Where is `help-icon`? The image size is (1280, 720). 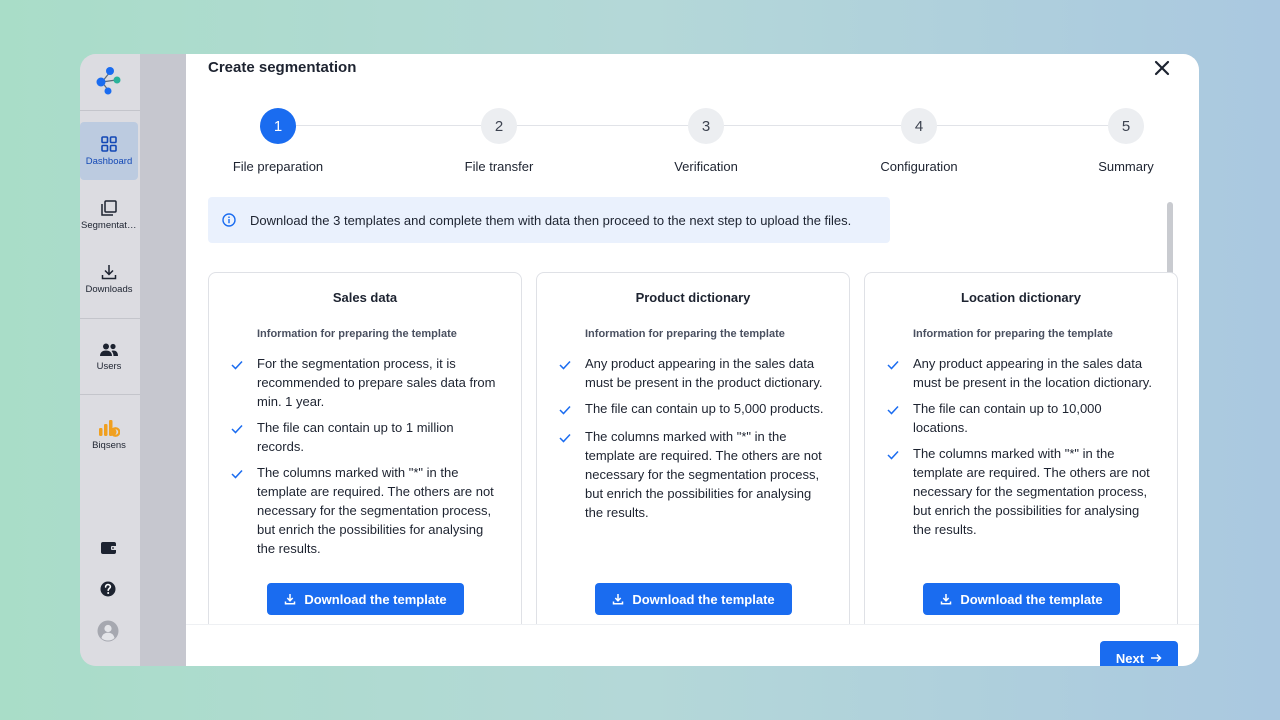
help-icon is located at coordinates (108, 589).